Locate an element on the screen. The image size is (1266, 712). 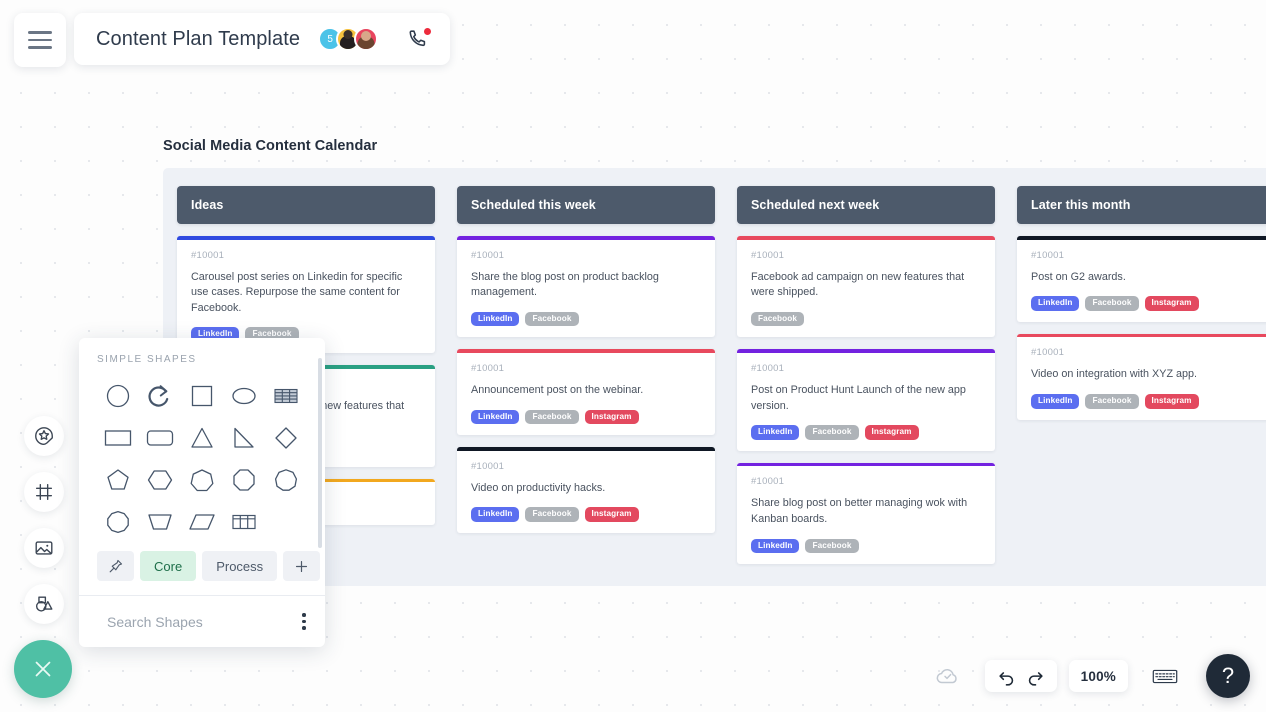
shapes-more-button is located at coordinates (304, 621).